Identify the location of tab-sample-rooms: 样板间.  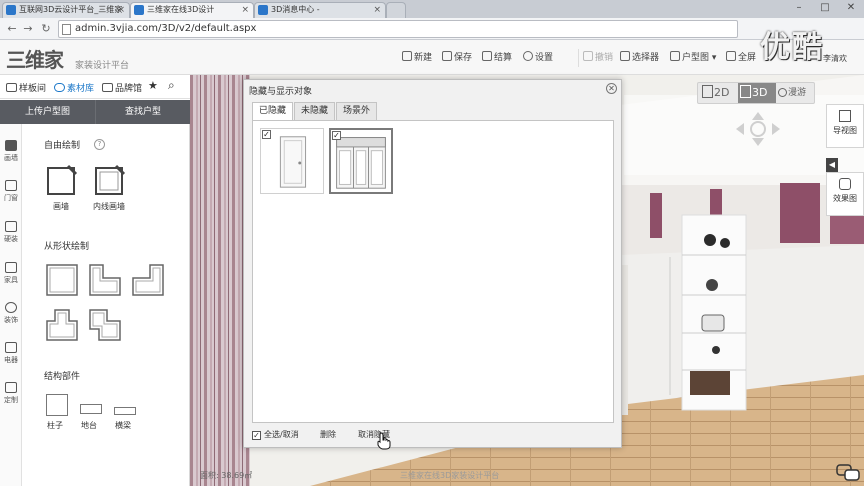
(26, 87).